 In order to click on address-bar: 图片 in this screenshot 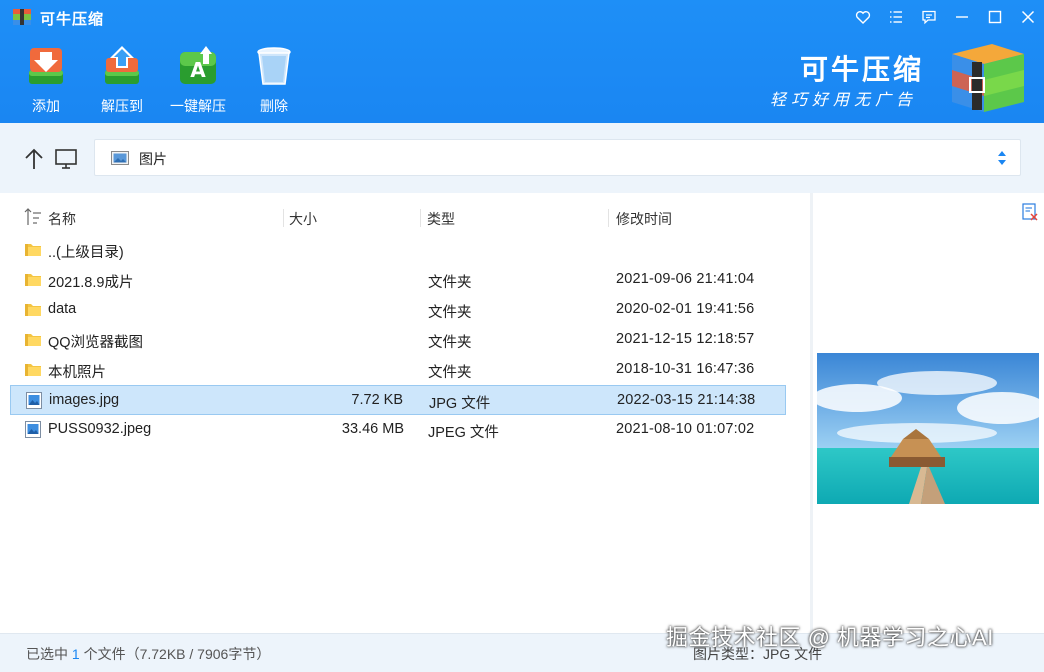, I will do `click(557, 157)`.